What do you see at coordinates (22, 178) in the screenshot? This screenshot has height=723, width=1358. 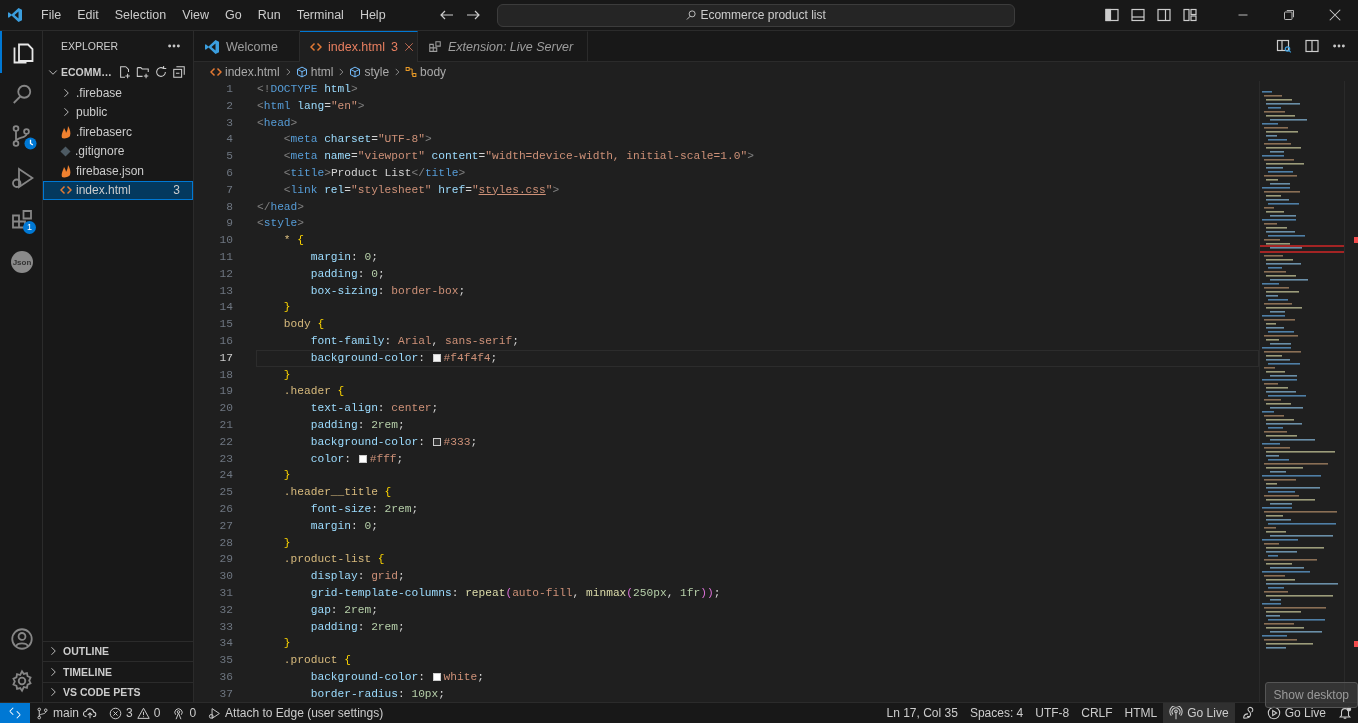 I see `run-debug-icon` at bounding box center [22, 178].